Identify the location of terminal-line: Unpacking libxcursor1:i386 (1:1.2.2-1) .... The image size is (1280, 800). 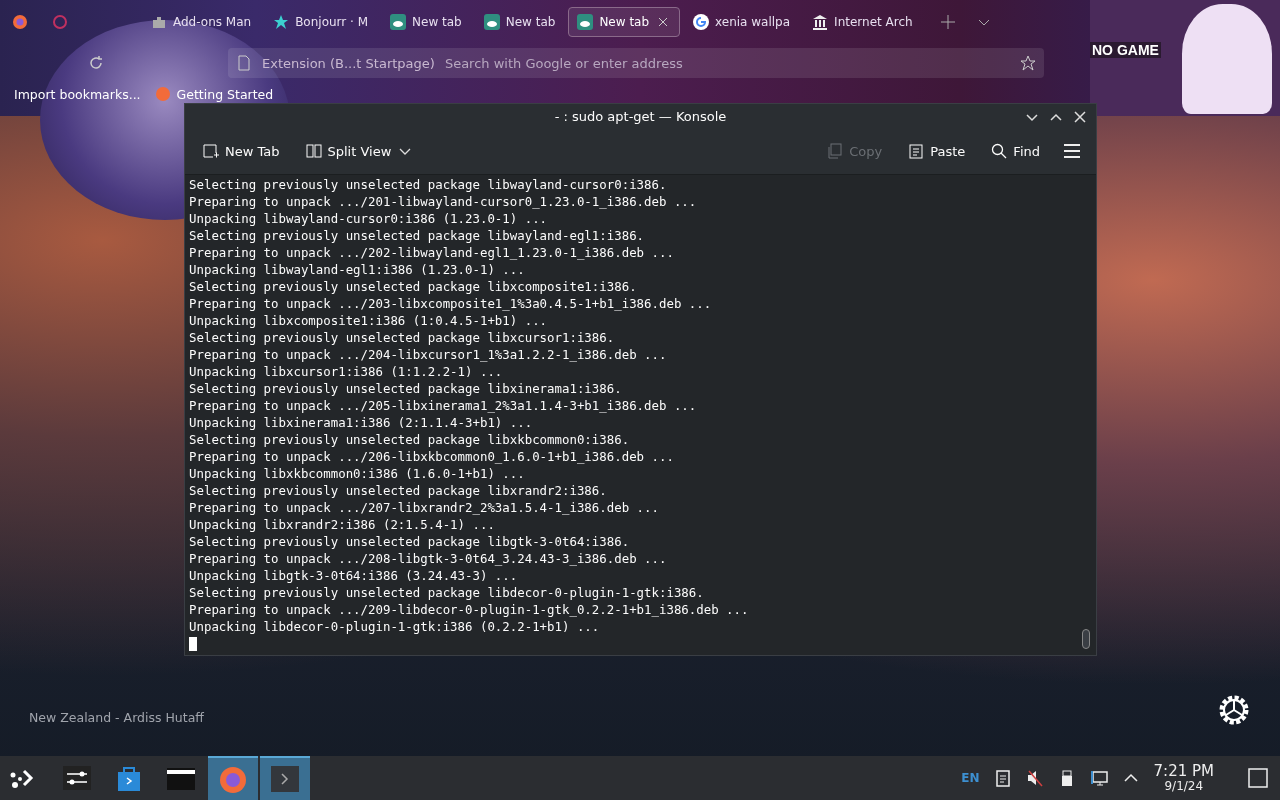
(346, 371).